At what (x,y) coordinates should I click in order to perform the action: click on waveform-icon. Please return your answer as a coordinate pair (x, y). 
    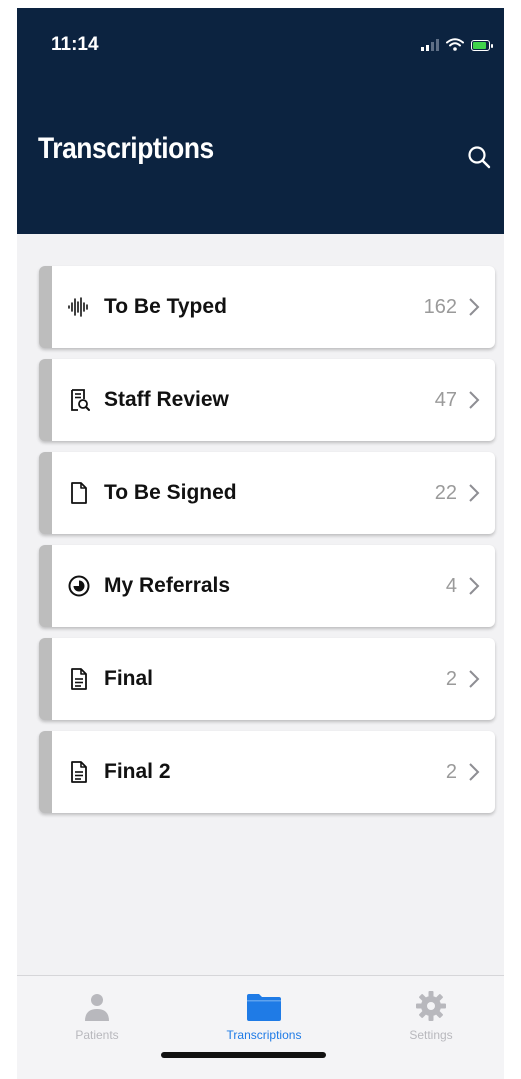
    Looking at the image, I should click on (79, 307).